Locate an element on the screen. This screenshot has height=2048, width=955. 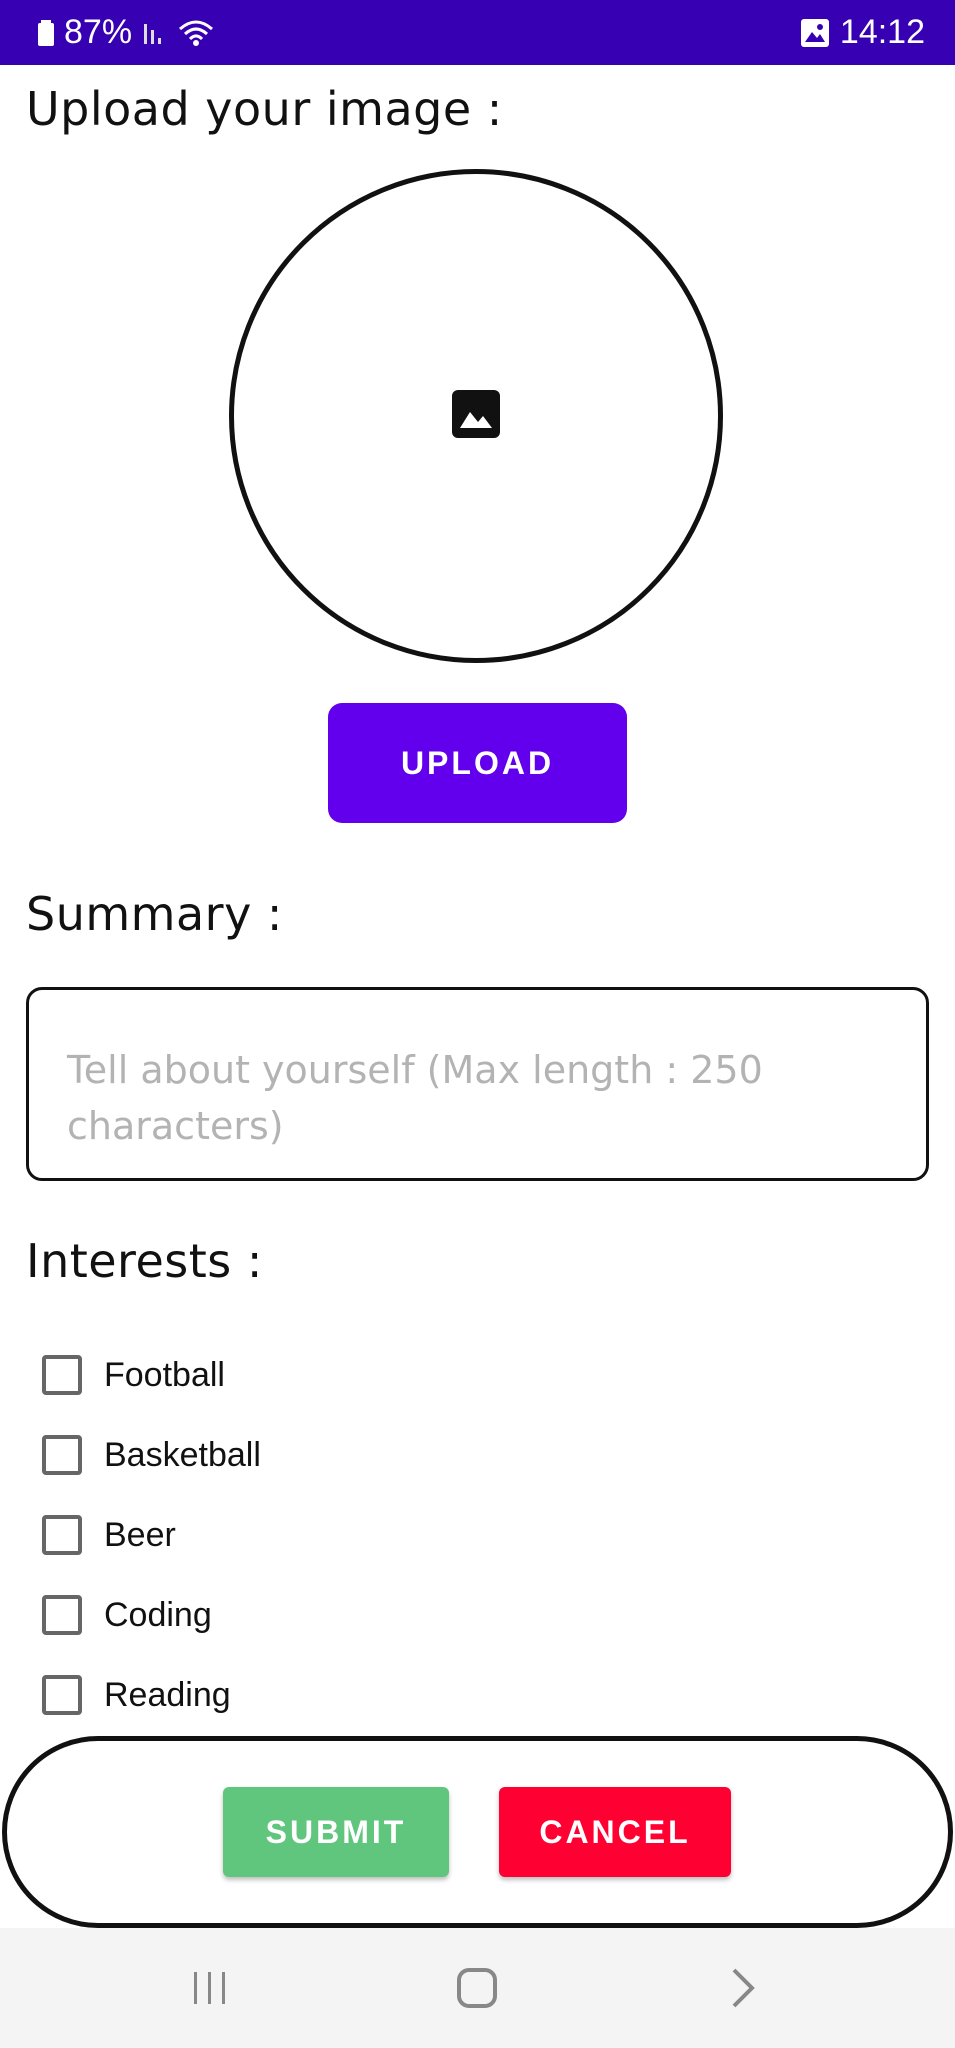
gallery-icon is located at coordinates (815, 33).